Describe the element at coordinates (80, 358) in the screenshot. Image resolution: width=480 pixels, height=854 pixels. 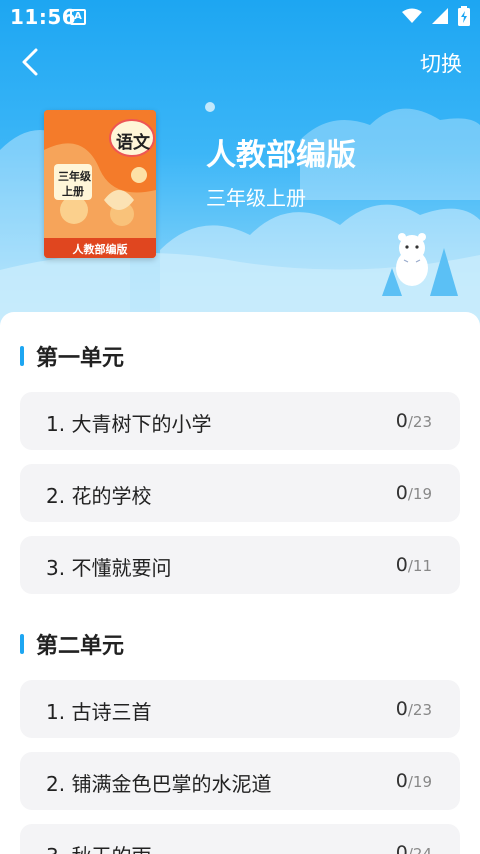
I see `unit-title: 第一单元` at that location.